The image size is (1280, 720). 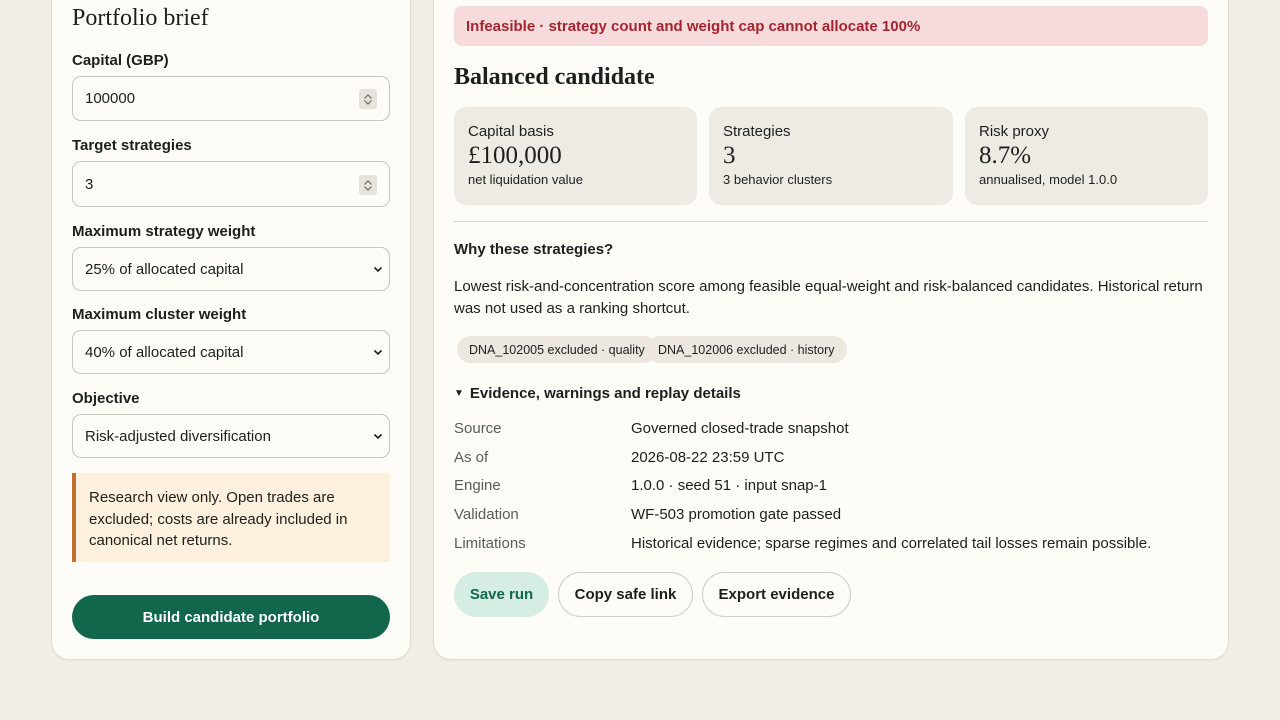 What do you see at coordinates (729, 155) in the screenshot?
I see `metric-value: 3` at bounding box center [729, 155].